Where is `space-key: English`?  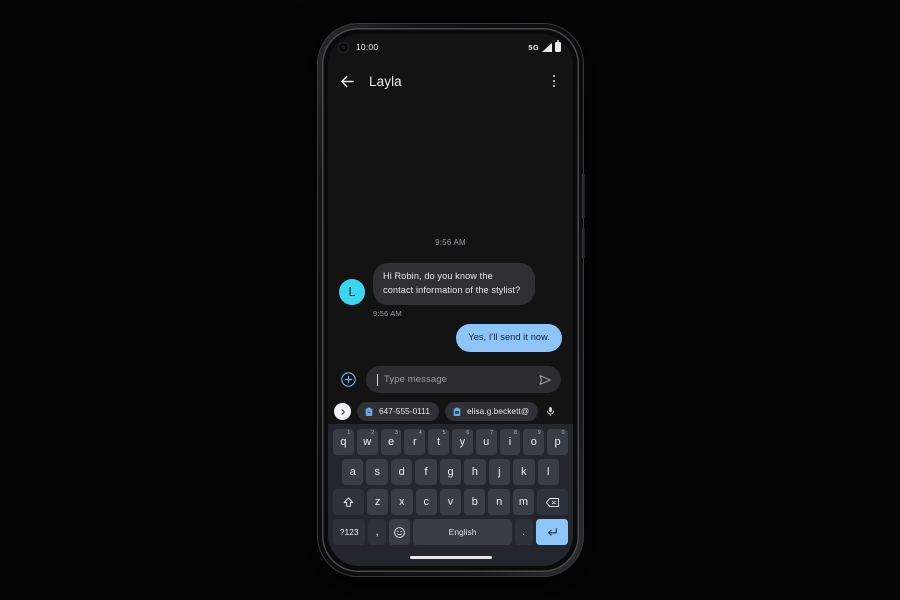
space-key: English is located at coordinates (462, 532).